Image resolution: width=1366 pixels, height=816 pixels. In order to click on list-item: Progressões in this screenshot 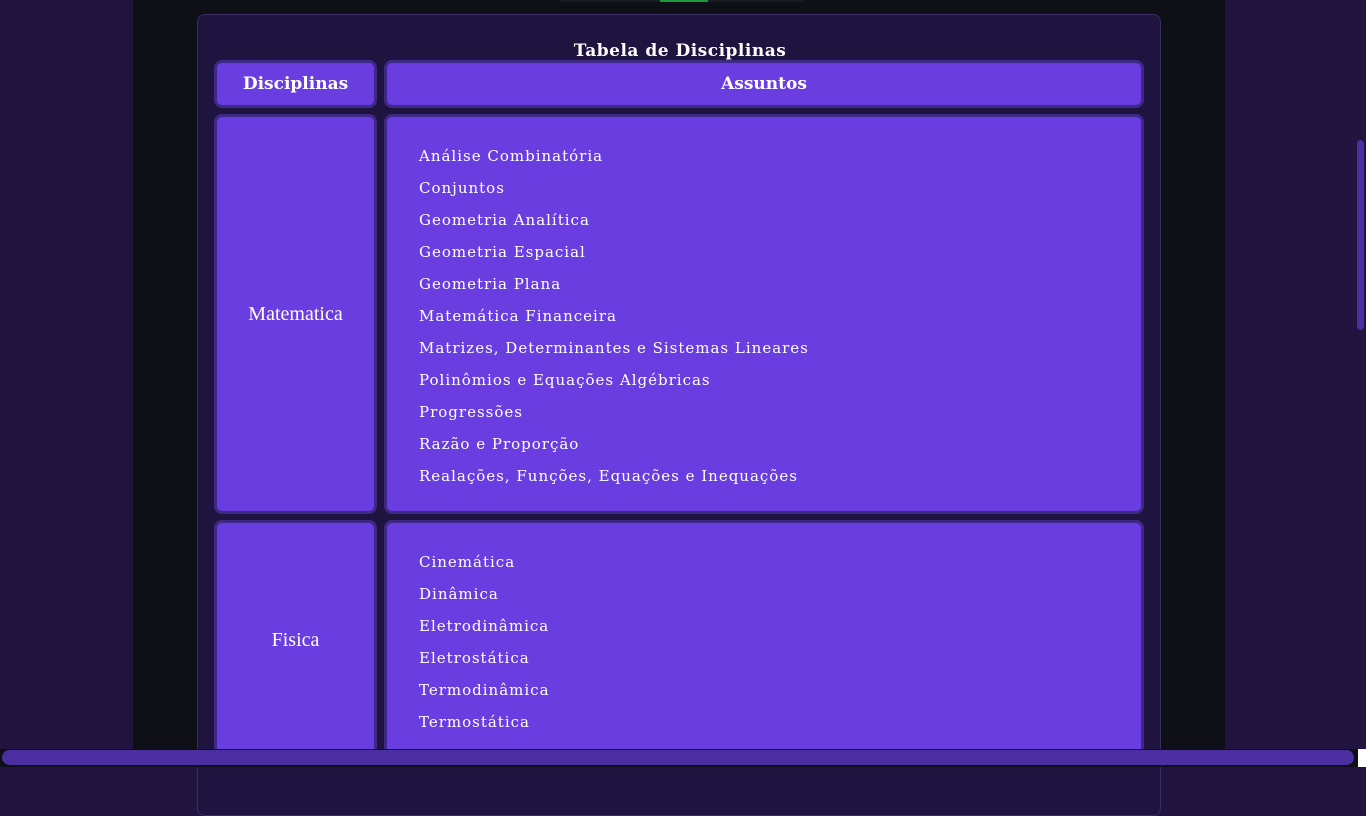, I will do `click(471, 412)`.